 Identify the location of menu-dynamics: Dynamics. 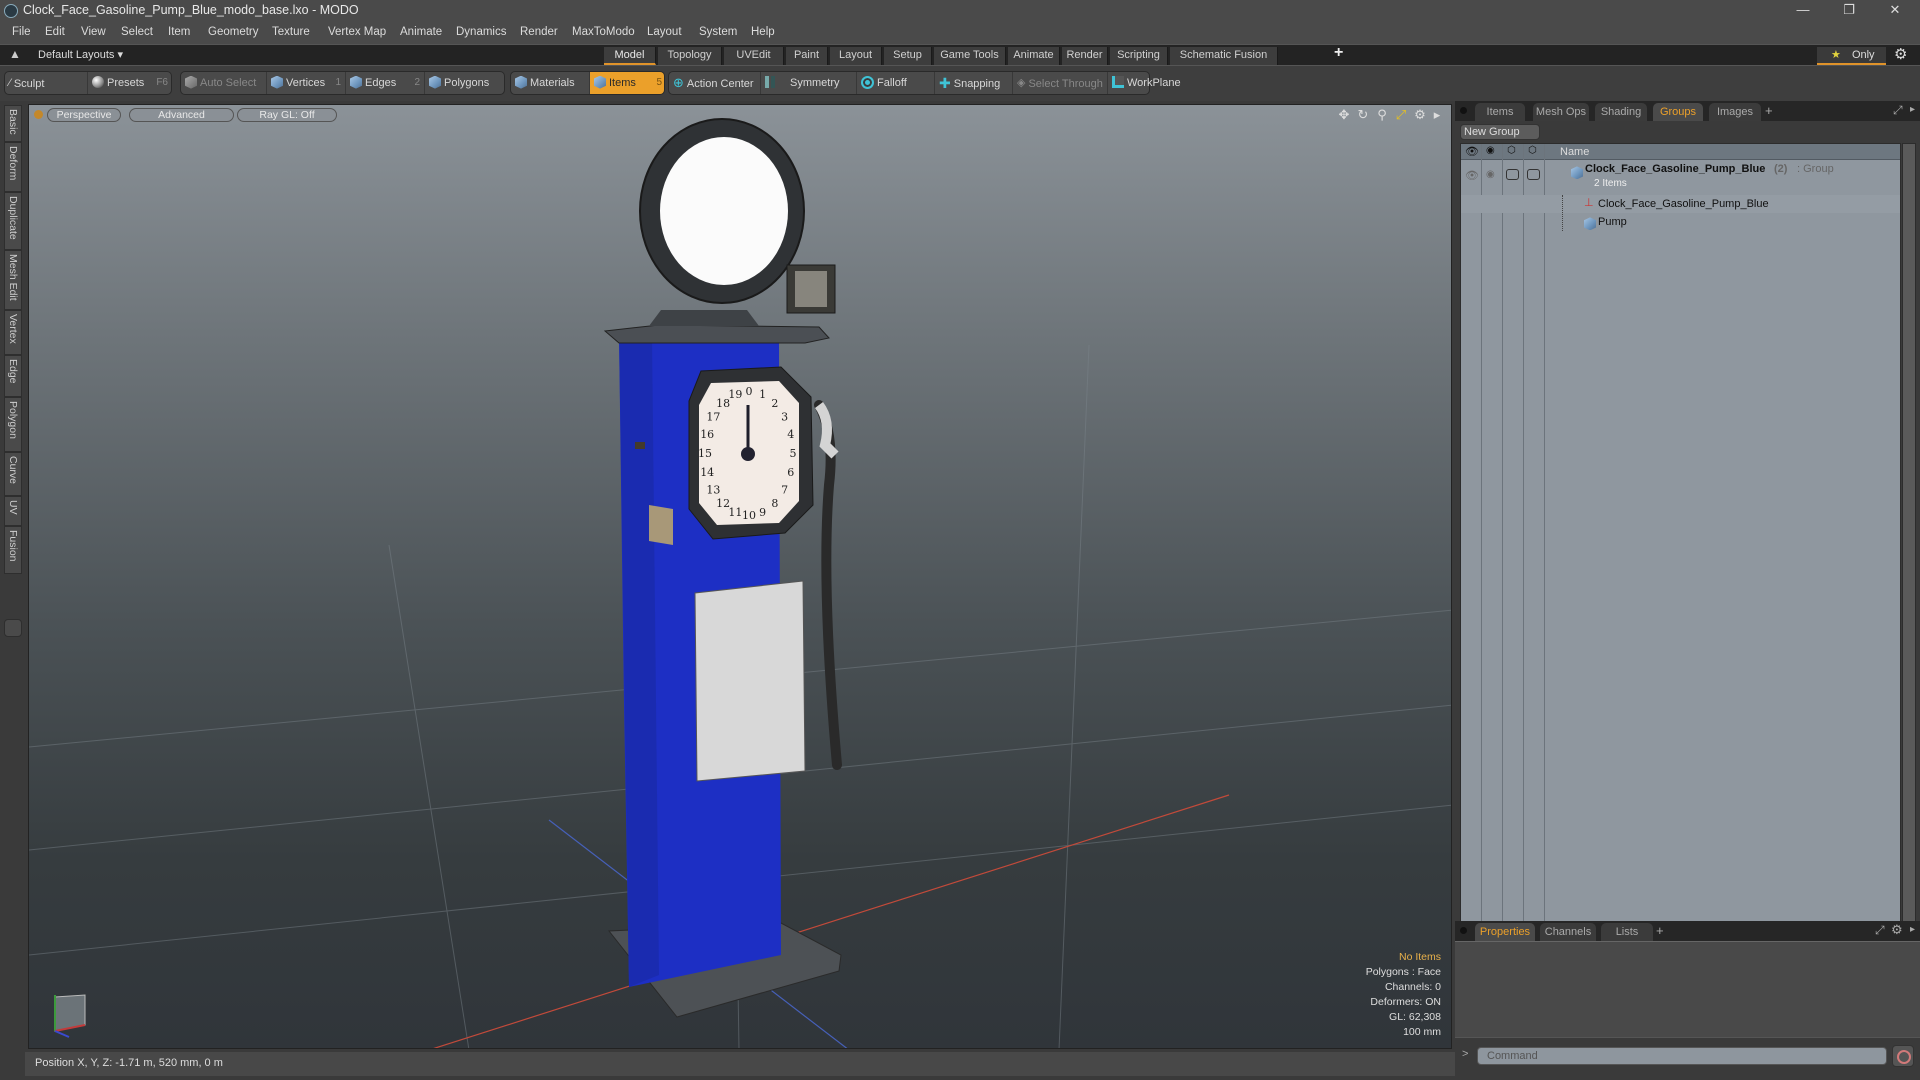
(481, 32).